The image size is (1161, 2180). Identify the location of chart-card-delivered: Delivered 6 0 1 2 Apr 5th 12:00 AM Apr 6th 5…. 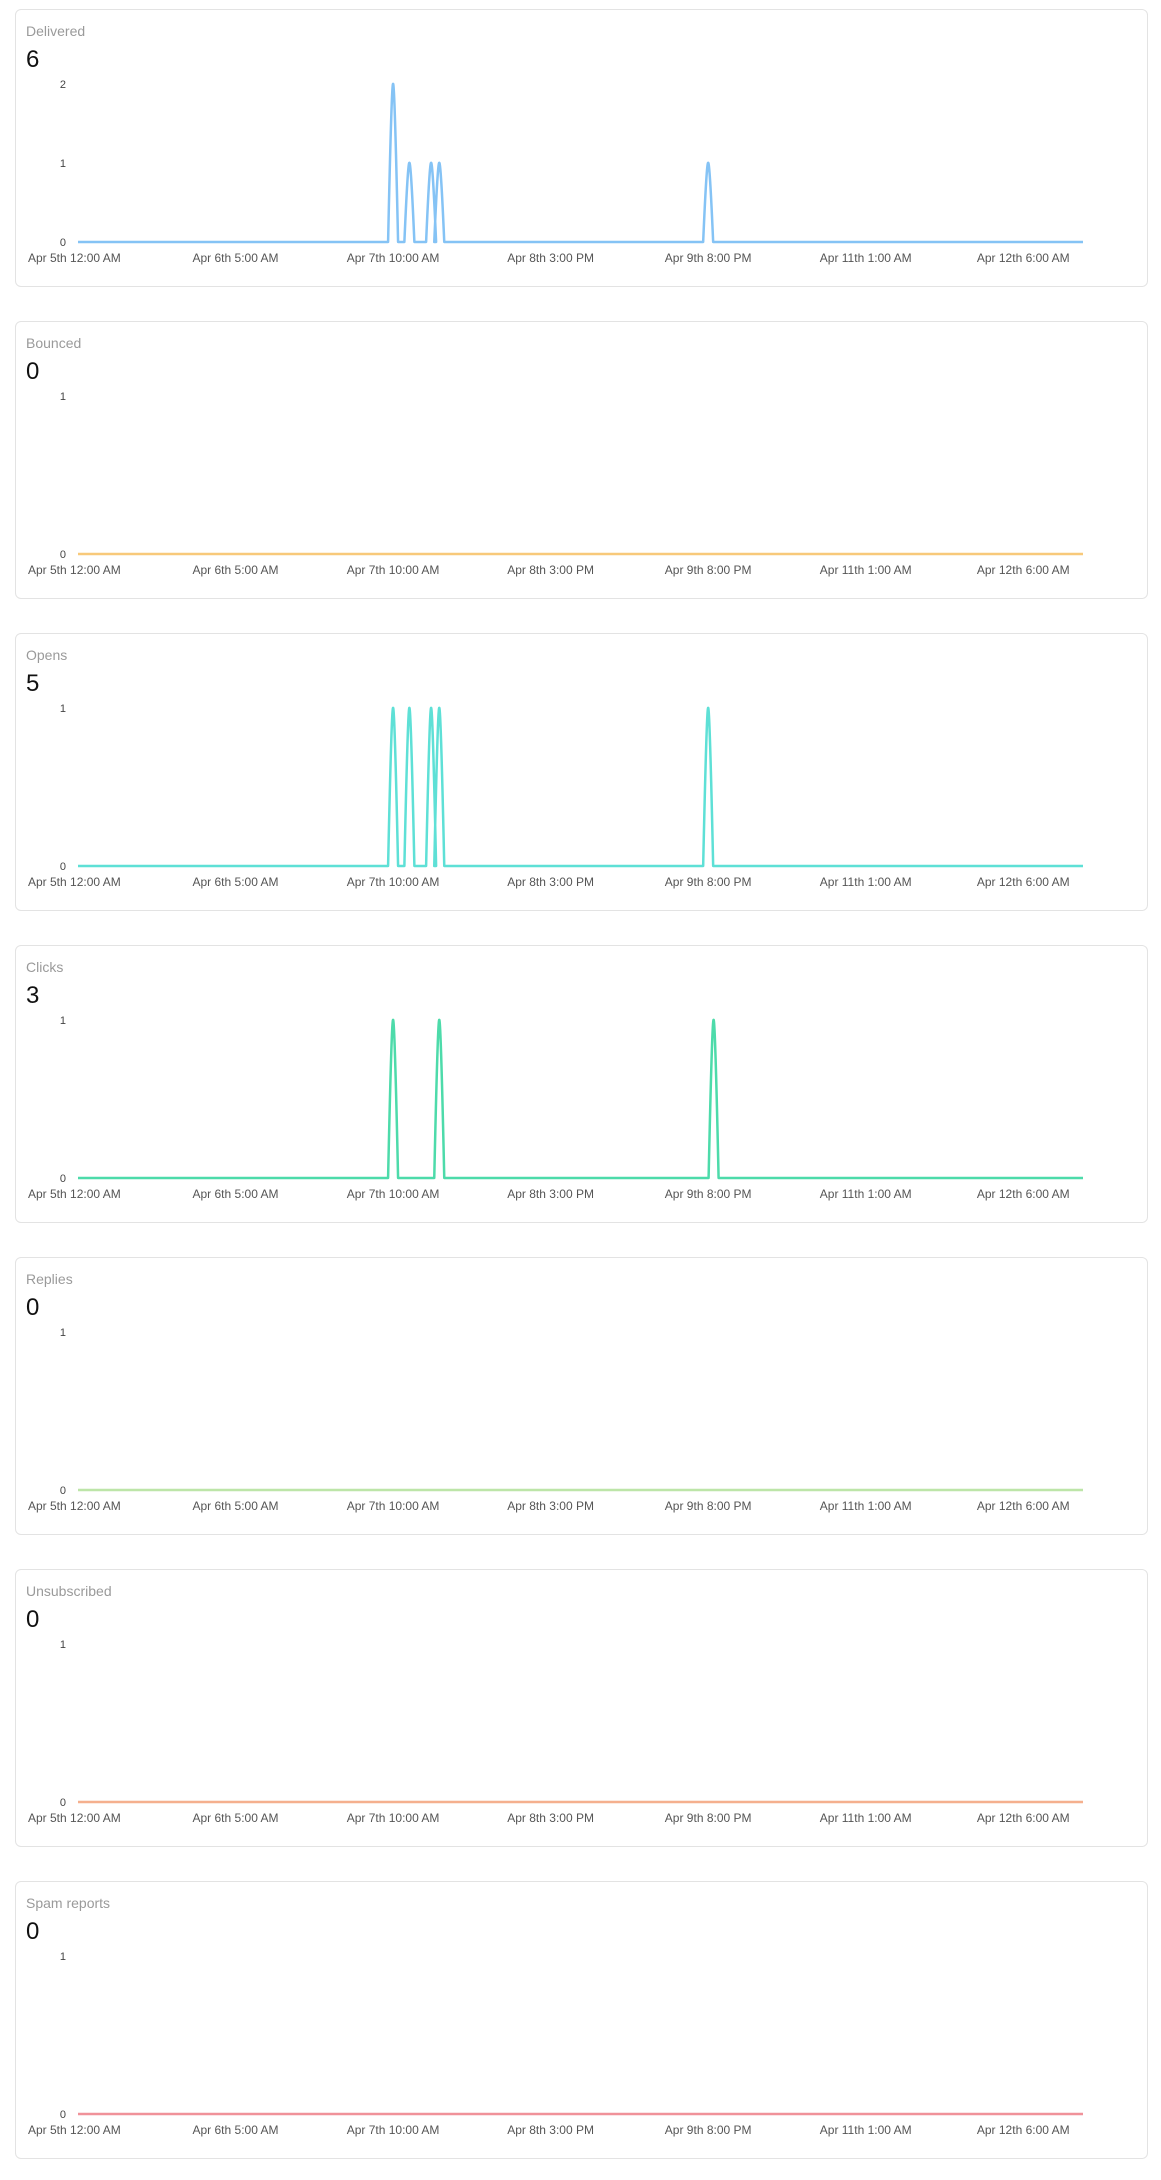
(581, 148).